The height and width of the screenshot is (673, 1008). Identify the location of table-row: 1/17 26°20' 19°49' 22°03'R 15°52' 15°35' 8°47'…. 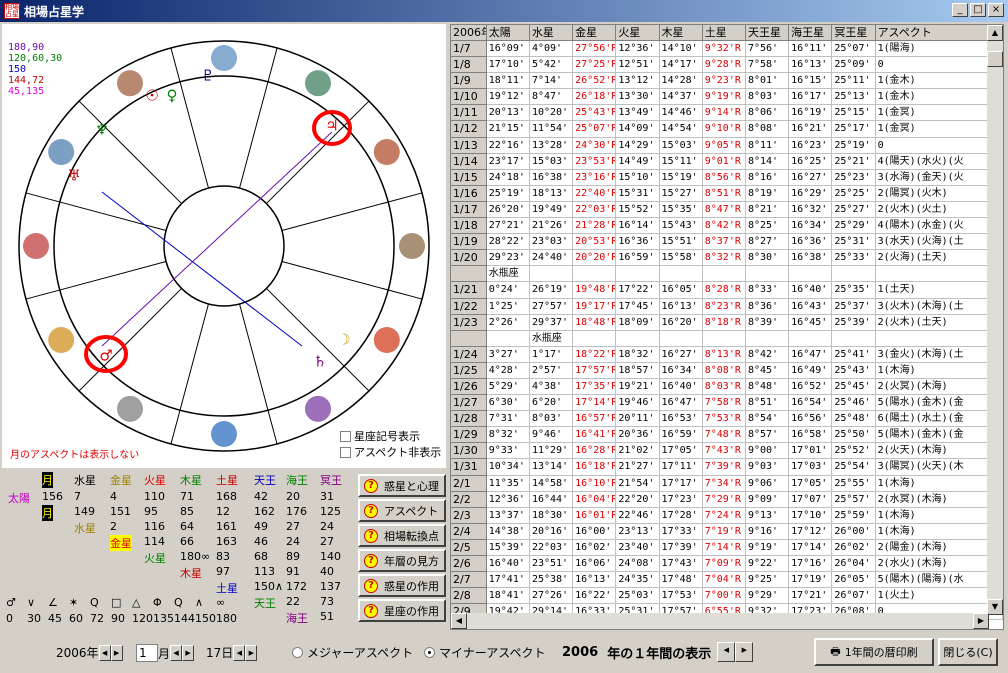
(727, 210).